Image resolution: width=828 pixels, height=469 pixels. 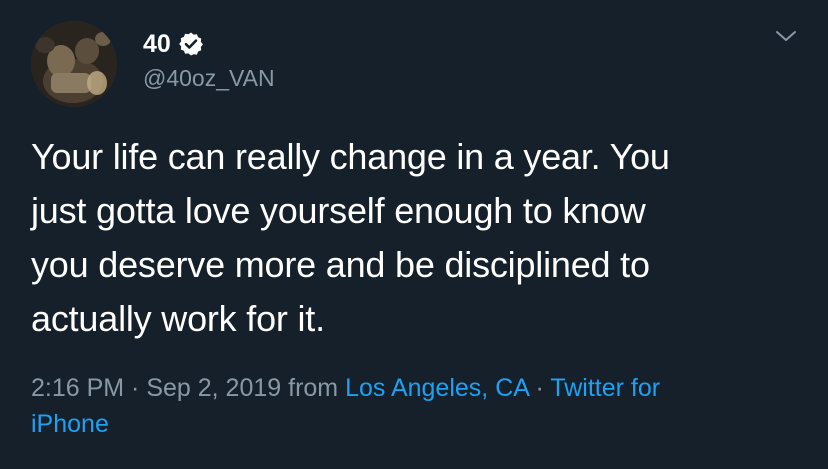 I want to click on avatar, so click(x=74, y=64).